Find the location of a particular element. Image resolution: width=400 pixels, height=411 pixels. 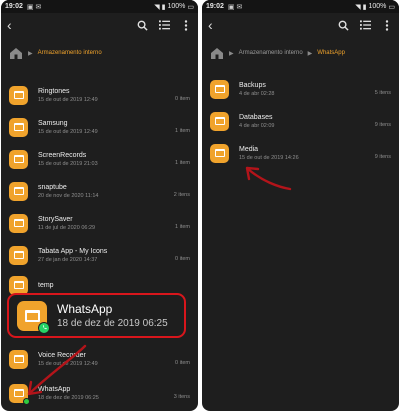

folder-date: 4 de abr 02:28 is located at coordinates (257, 93).